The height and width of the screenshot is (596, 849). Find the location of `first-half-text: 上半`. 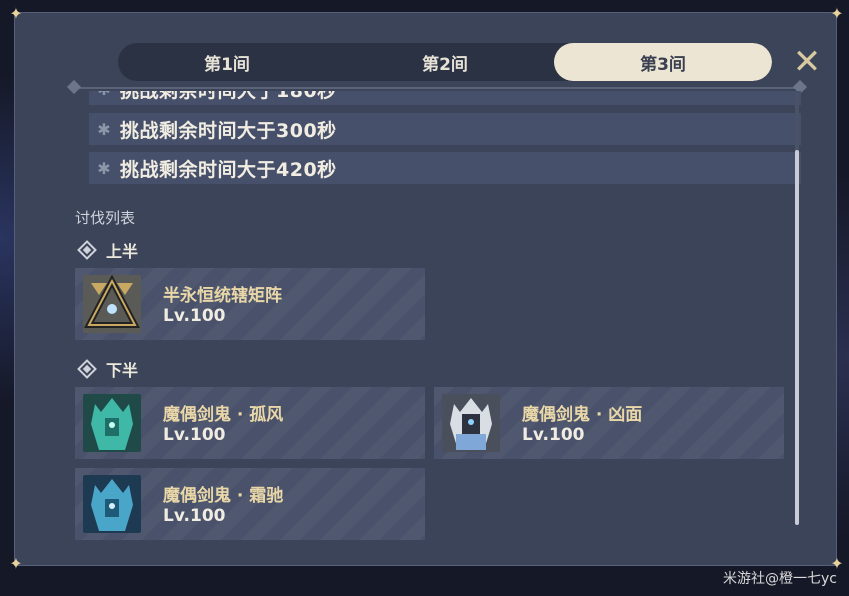

first-half-text: 上半 is located at coordinates (122, 251).